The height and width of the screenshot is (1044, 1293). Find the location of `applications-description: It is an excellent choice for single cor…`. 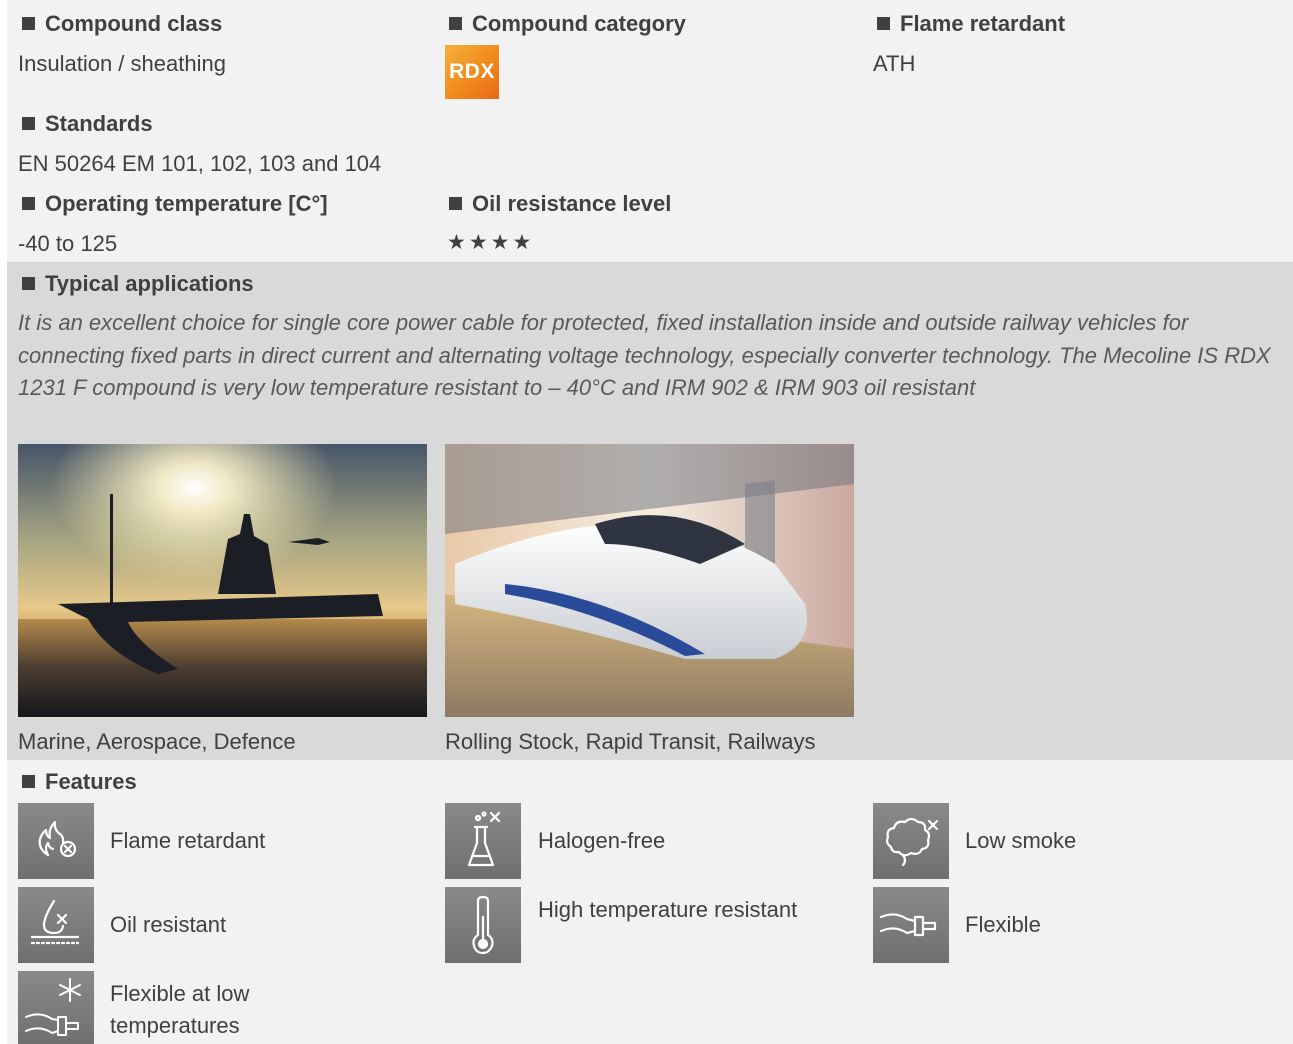

applications-description: It is an excellent choice for single cor… is located at coordinates (644, 355).